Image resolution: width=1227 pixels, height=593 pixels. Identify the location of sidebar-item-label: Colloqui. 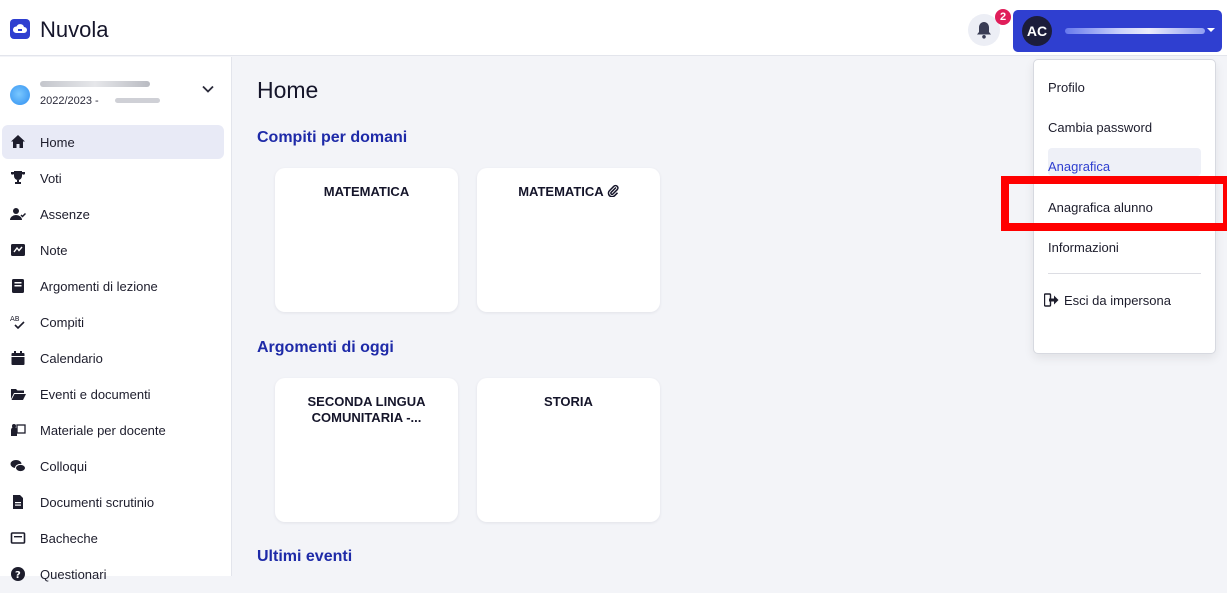
(63, 466).